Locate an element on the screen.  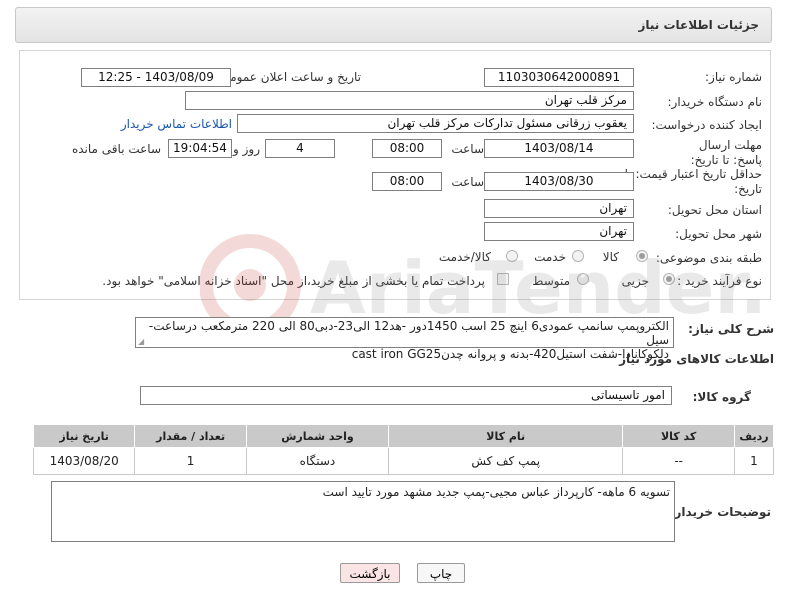
process-option-minor: جزیی is located at coordinates (635, 281).